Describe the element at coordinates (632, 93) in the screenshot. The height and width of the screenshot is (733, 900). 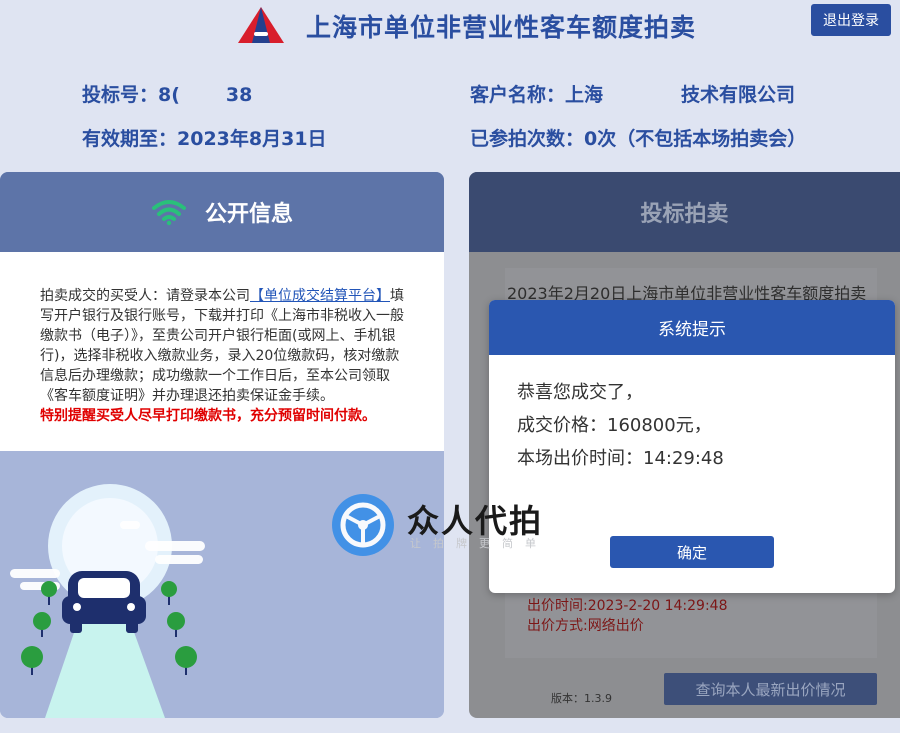
I see `customer-name: 客户名称：上海 技术有限公司` at that location.